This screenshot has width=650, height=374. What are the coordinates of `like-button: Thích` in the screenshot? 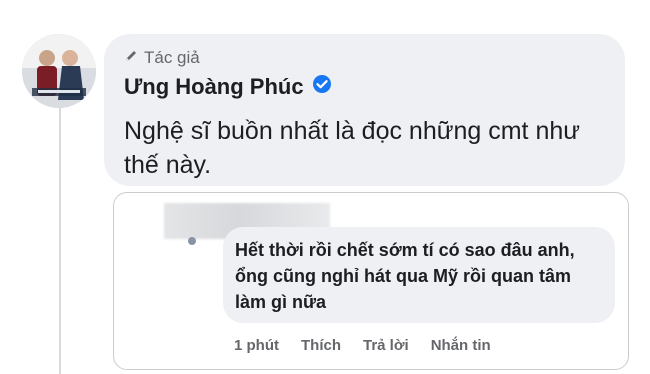 It's located at (321, 345).